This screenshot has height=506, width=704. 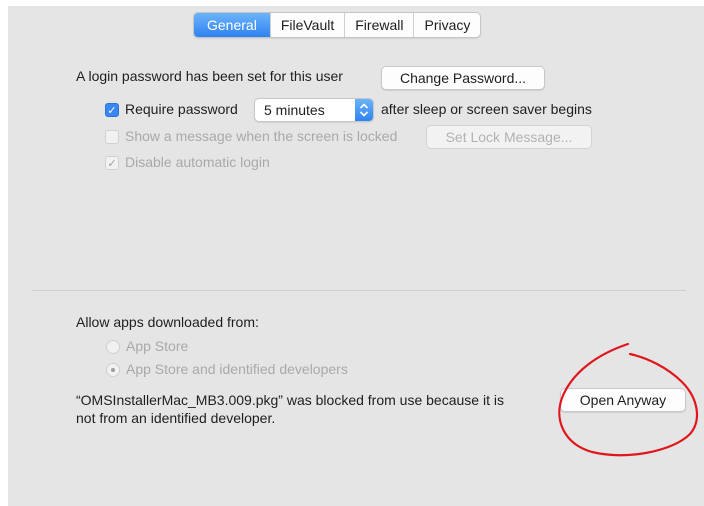 I want to click on require-password-checkbox: ✓, so click(x=112, y=110).